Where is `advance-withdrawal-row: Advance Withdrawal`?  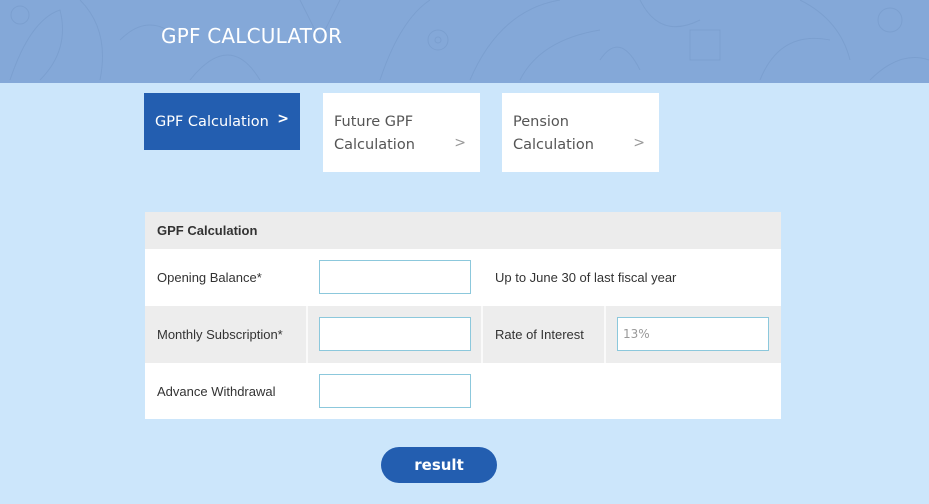 advance-withdrawal-row: Advance Withdrawal is located at coordinates (463, 391).